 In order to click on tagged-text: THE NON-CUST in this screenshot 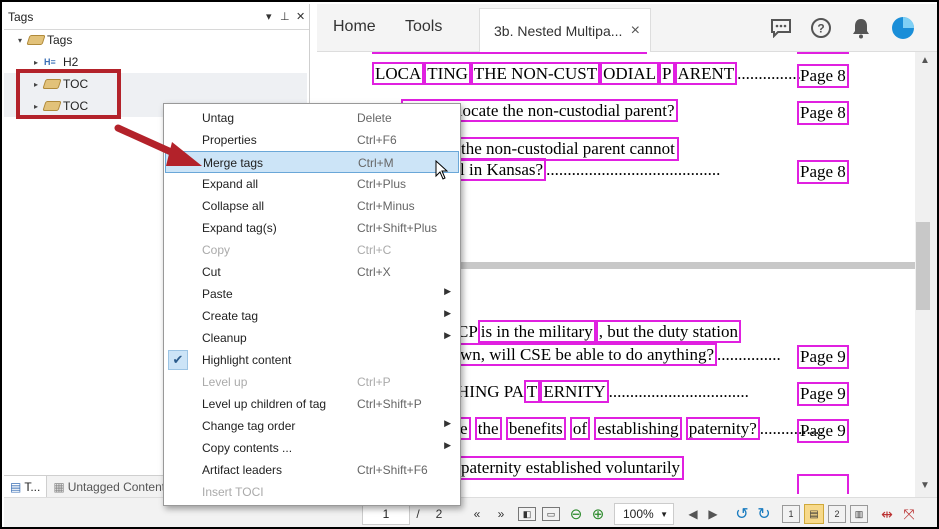, I will do `click(535, 73)`.